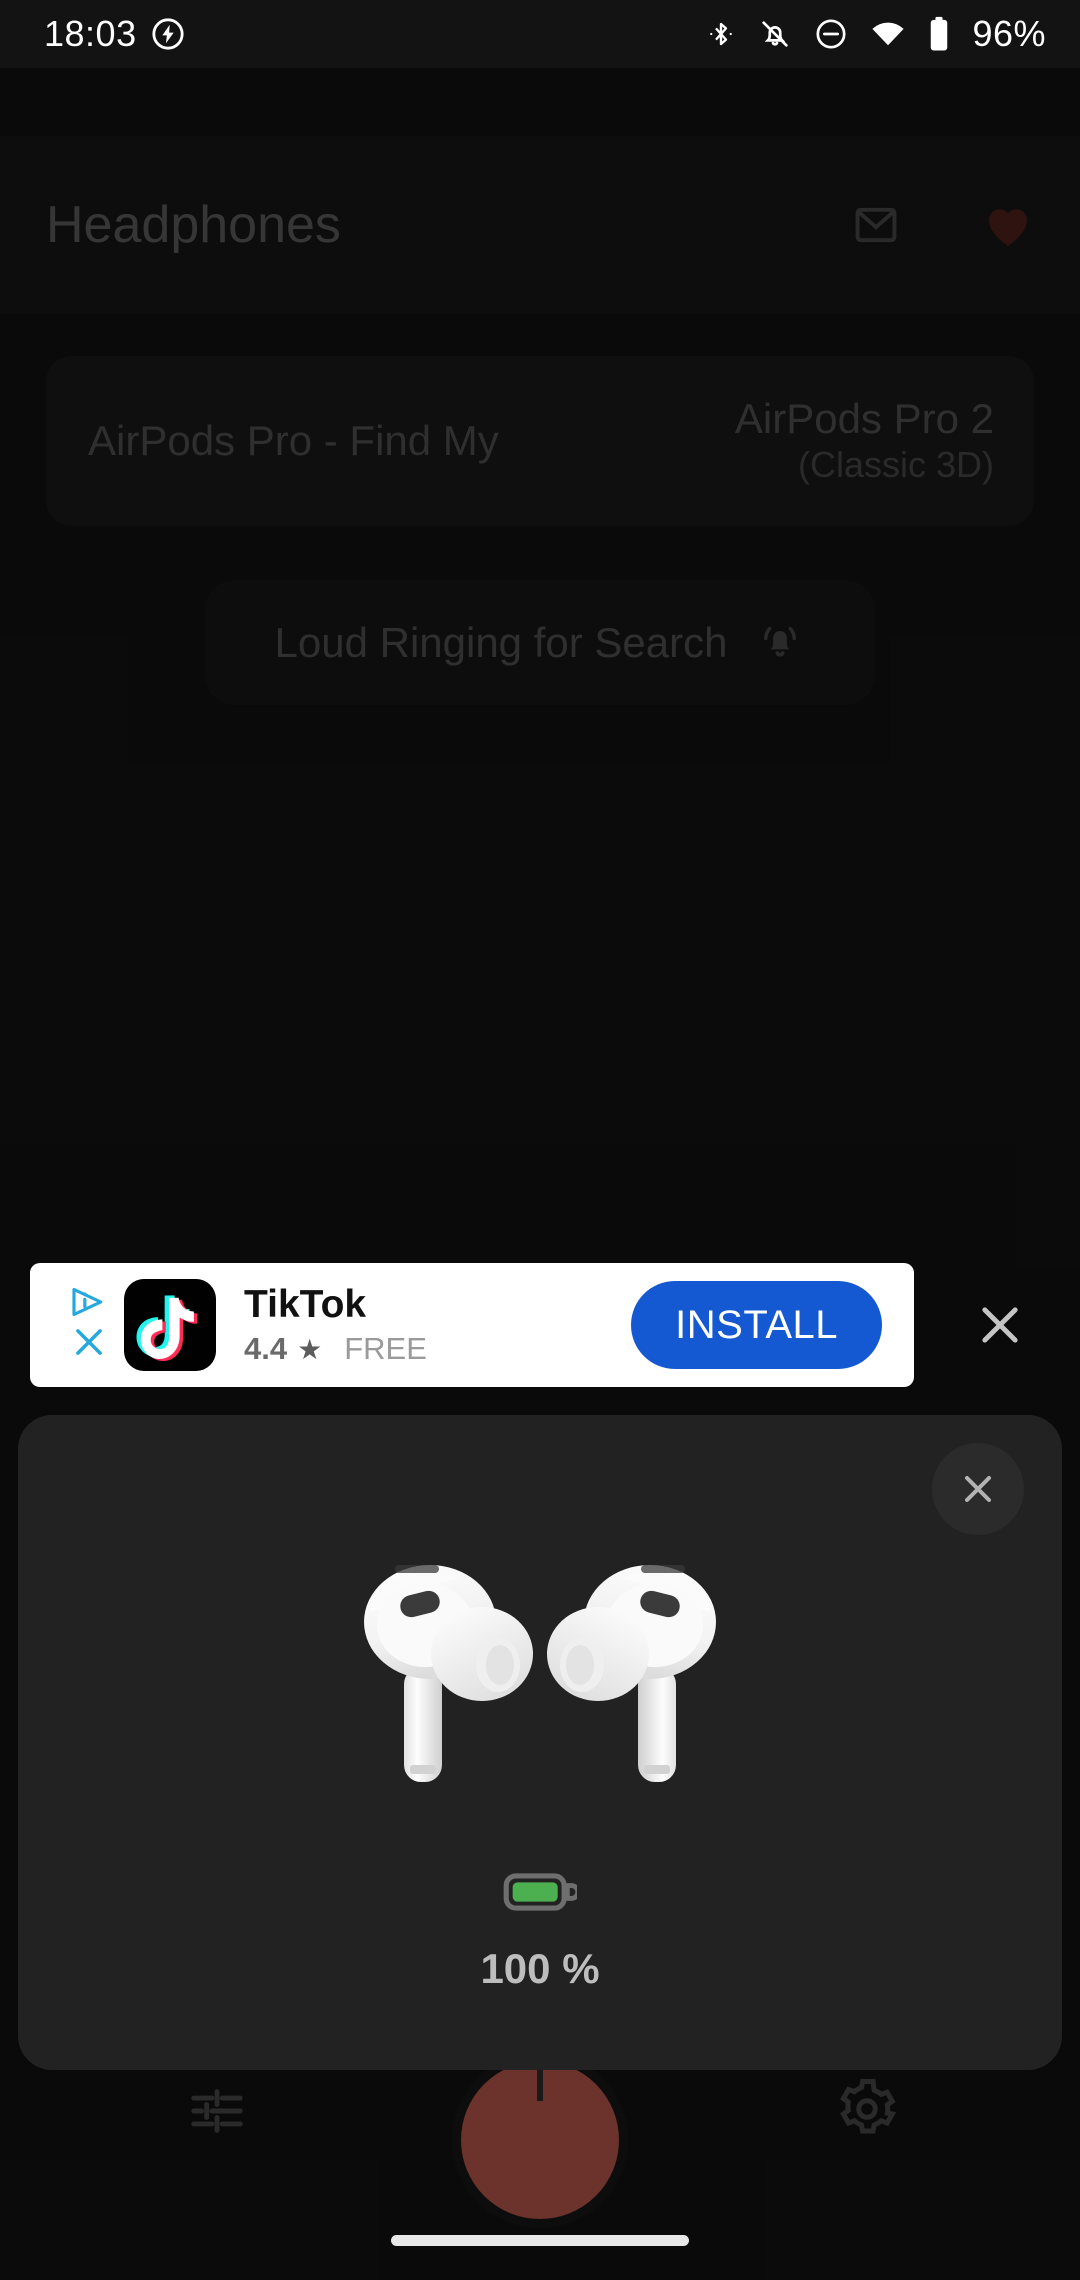  Describe the element at coordinates (540, 34) in the screenshot. I see `status-bar: 18:03 96%` at that location.